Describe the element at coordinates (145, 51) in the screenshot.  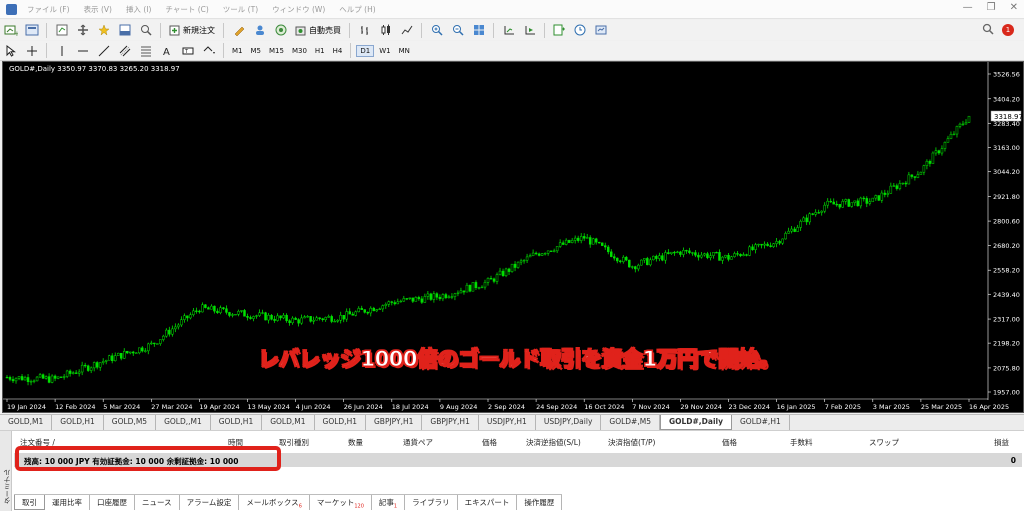
I see `fibonacci-icon` at that location.